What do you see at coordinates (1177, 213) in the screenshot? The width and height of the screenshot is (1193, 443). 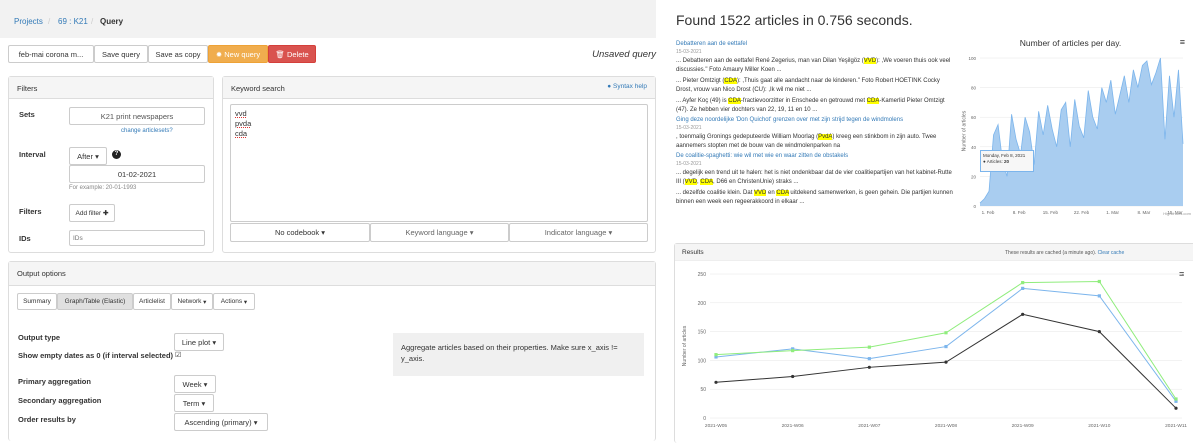 I see `highcharts-credit: Highcharts.com` at bounding box center [1177, 213].